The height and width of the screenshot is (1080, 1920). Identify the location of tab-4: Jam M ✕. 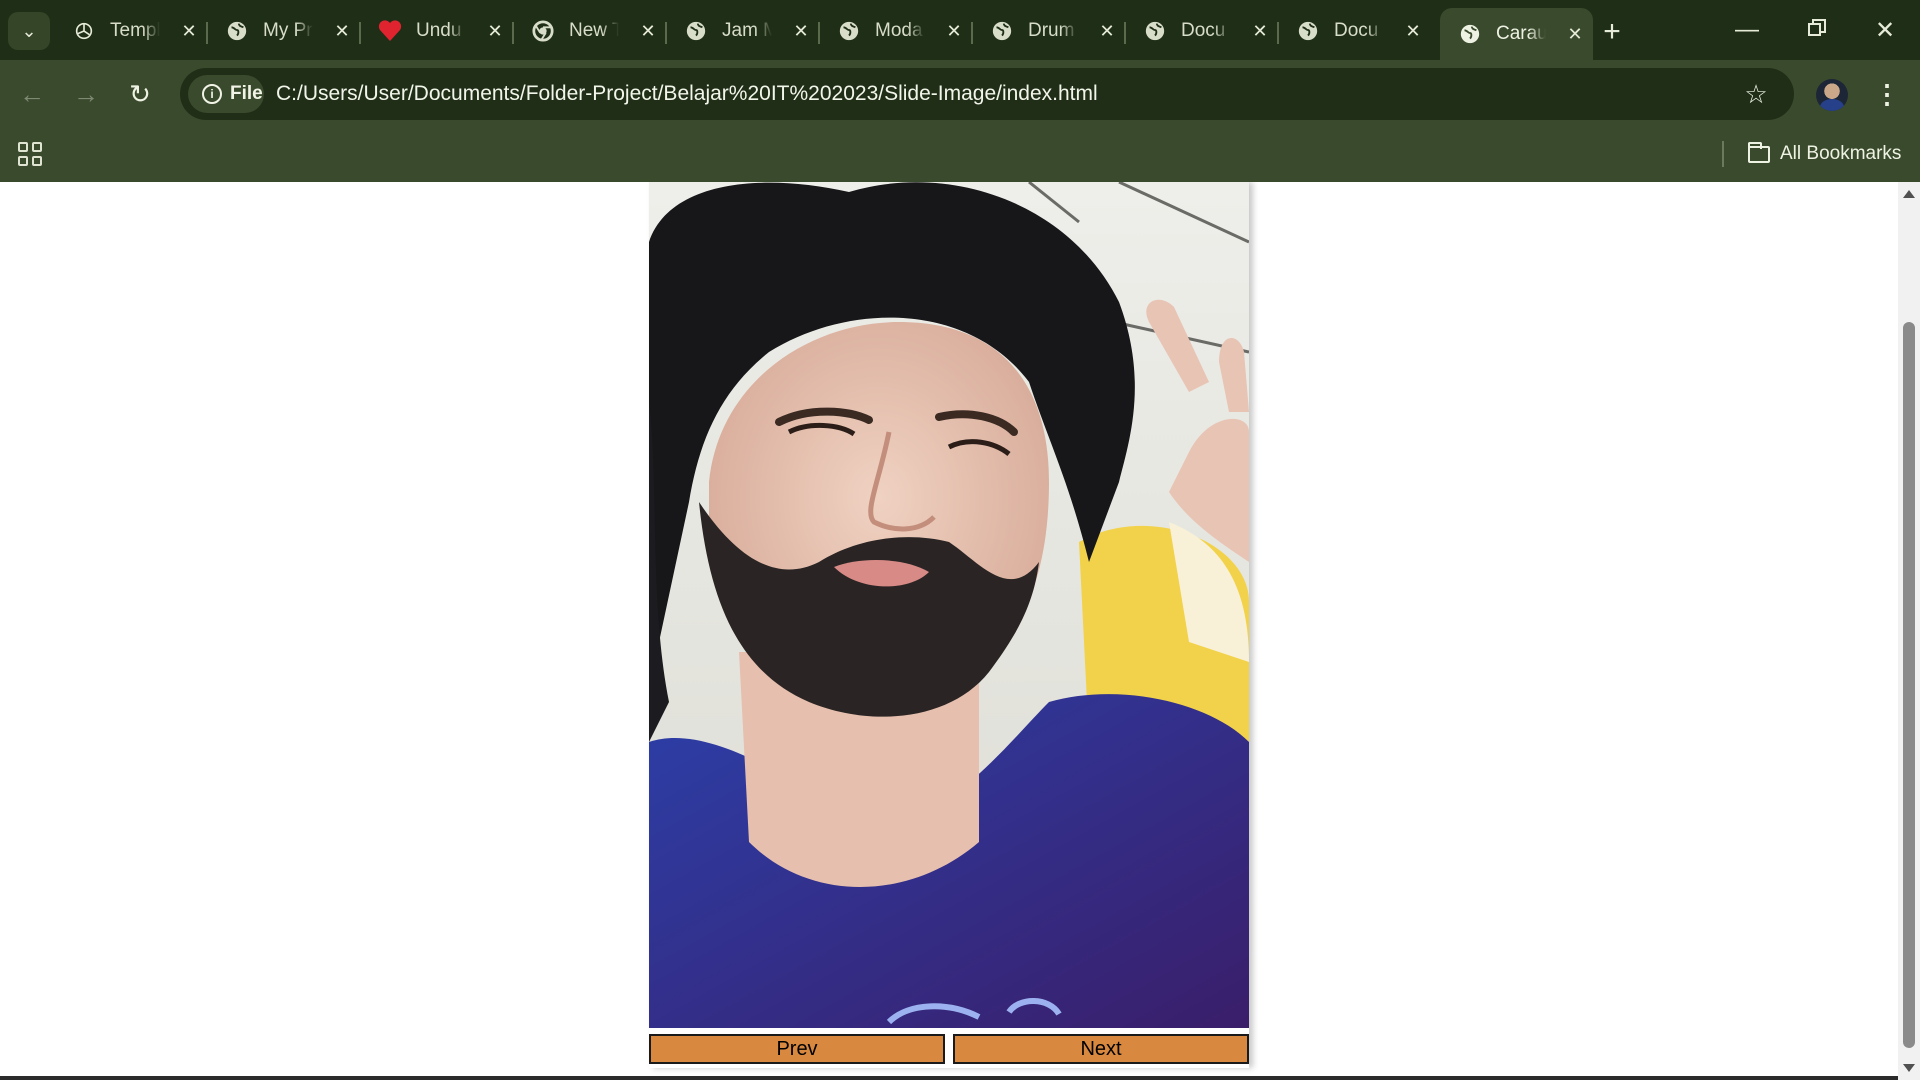
(743, 31).